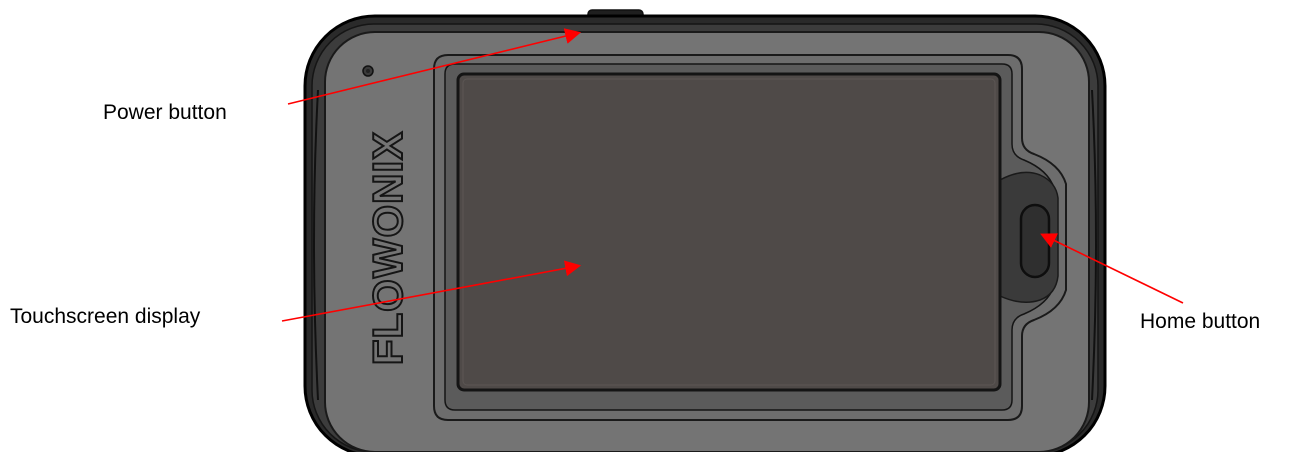 The width and height of the screenshot is (1301, 452). What do you see at coordinates (1200, 321) in the screenshot?
I see `home-button-label: Home button` at bounding box center [1200, 321].